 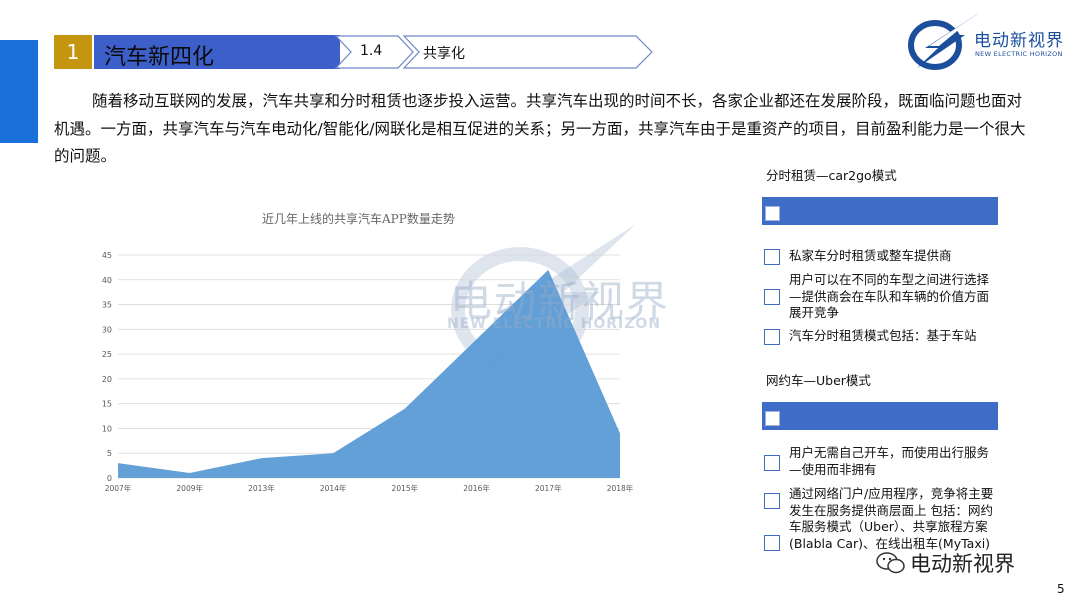 I want to click on panel-item: 汽车分时租赁模式包括：基于车站, so click(x=883, y=335).